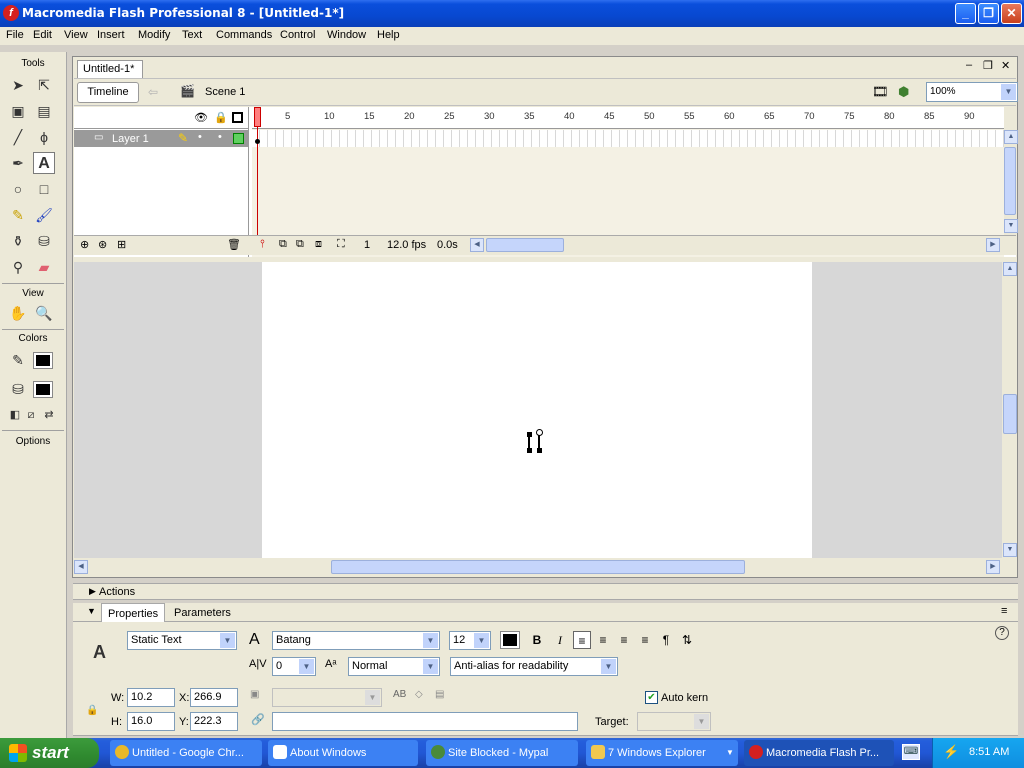  Describe the element at coordinates (502, 753) in the screenshot. I see `task-mypal: Site Blocked - Mypal` at that location.